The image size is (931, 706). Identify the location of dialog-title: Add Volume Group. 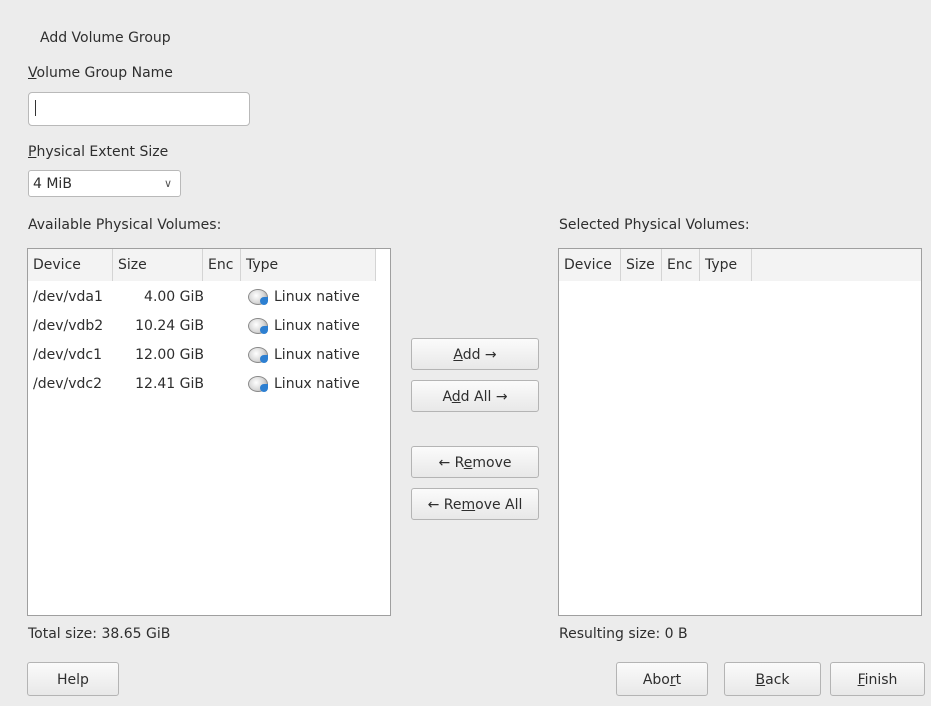
(105, 38).